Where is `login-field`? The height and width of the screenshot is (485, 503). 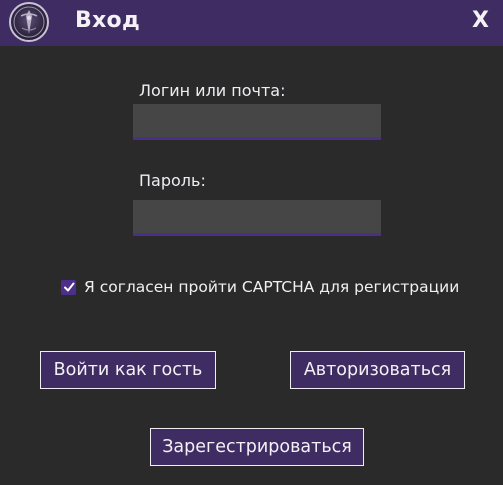
login-field is located at coordinates (257, 122).